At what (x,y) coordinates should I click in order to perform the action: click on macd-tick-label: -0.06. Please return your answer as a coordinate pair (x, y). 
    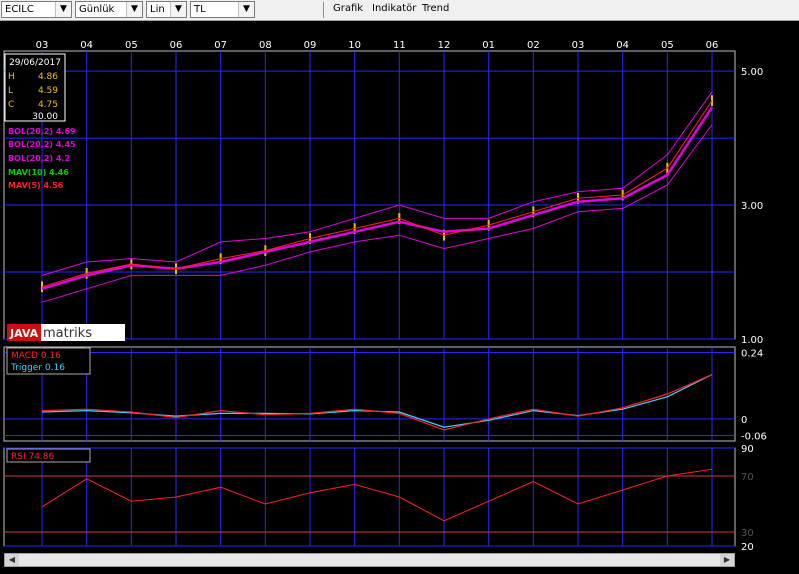
    Looking at the image, I should click on (754, 436).